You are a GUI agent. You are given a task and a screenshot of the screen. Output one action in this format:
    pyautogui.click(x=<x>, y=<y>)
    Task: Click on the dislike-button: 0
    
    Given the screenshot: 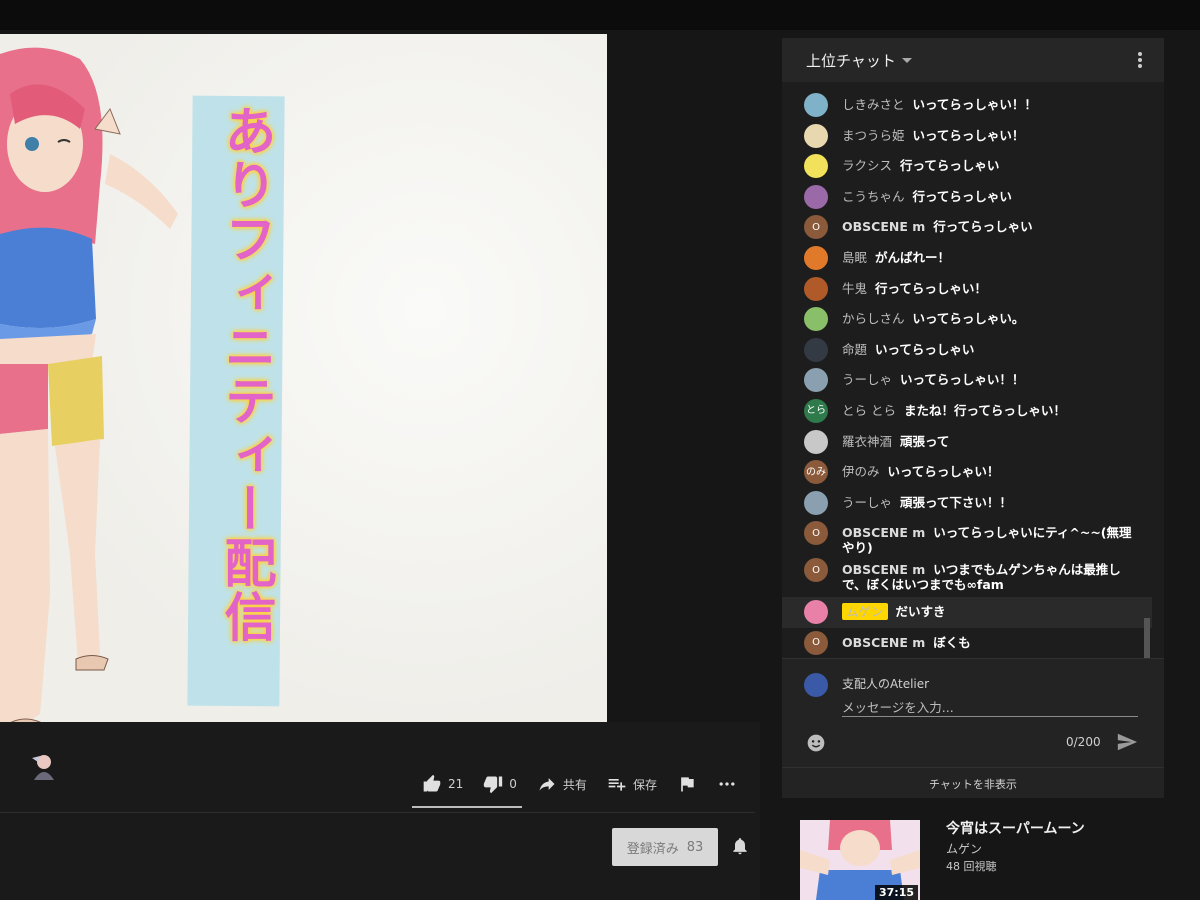 What is the action you would take?
    pyautogui.click(x=500, y=784)
    